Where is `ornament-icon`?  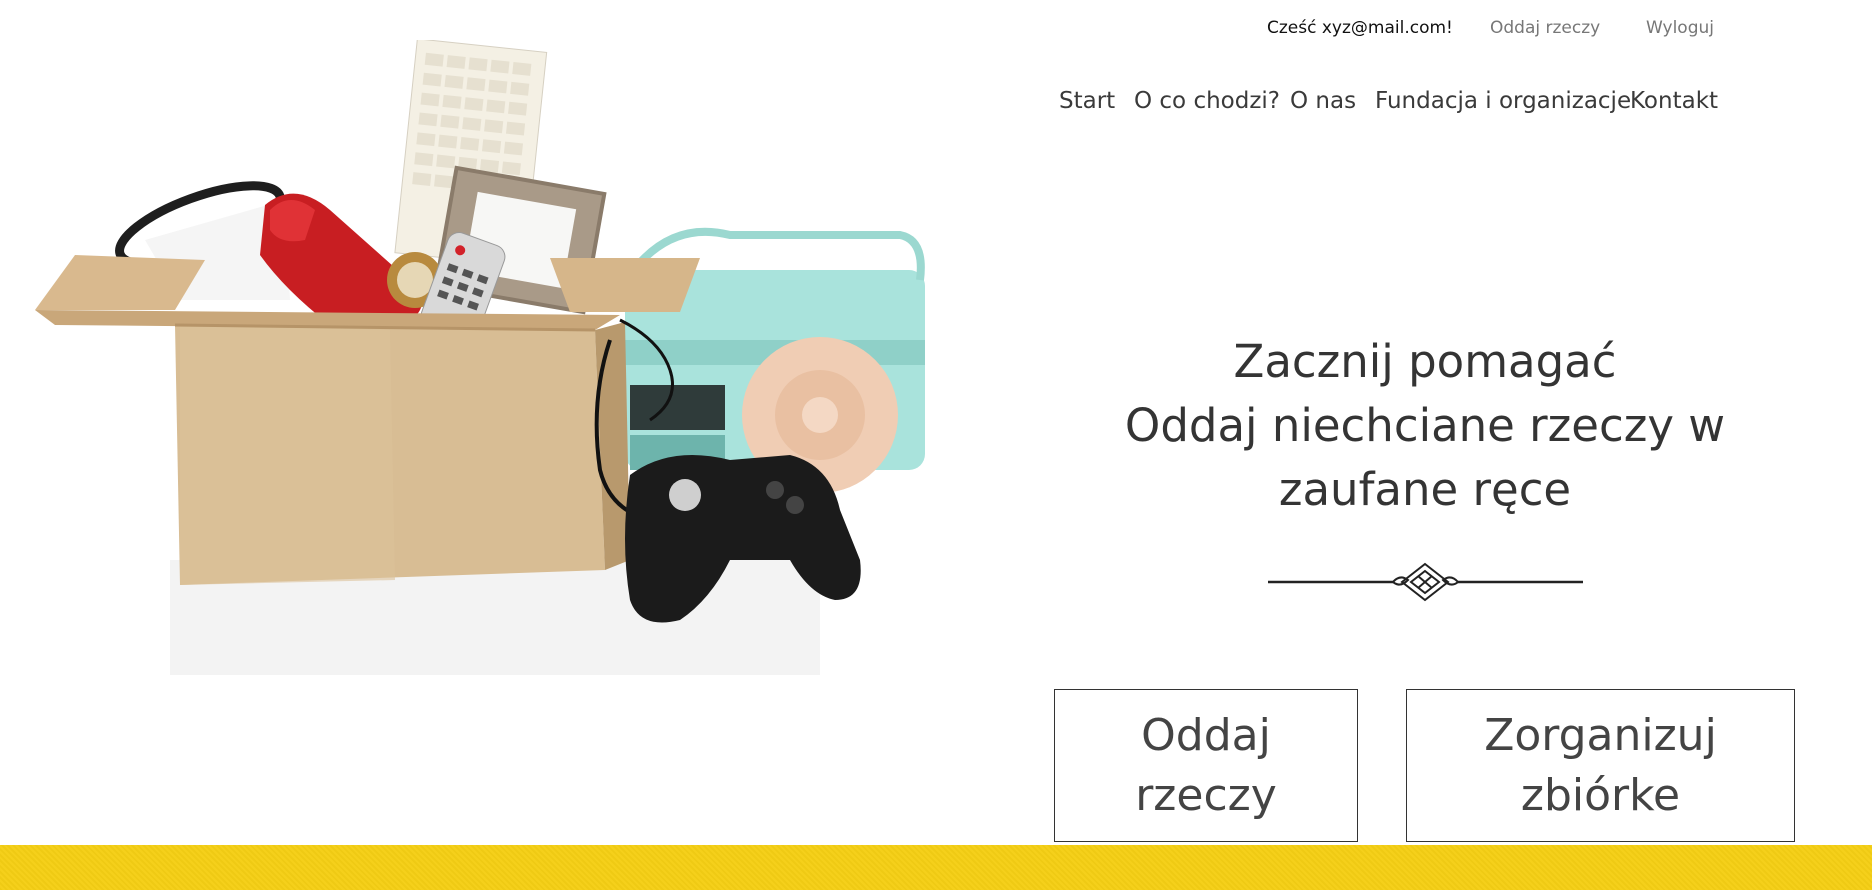 ornament-icon is located at coordinates (1425, 582).